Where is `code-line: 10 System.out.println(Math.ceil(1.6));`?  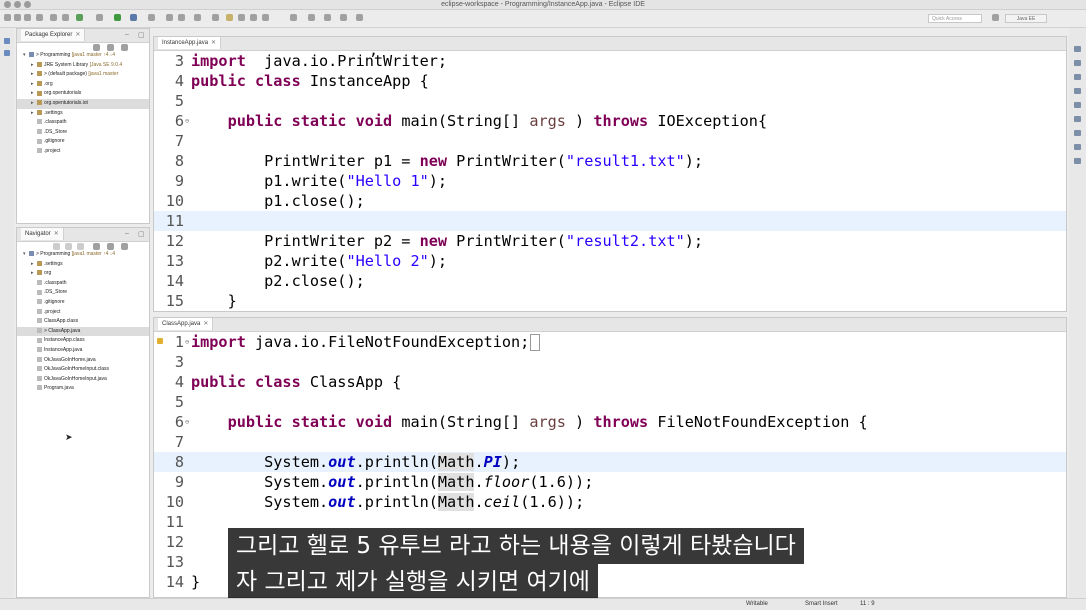
code-line: 10 System.out.println(Math.ceil(1.6)); is located at coordinates (610, 502).